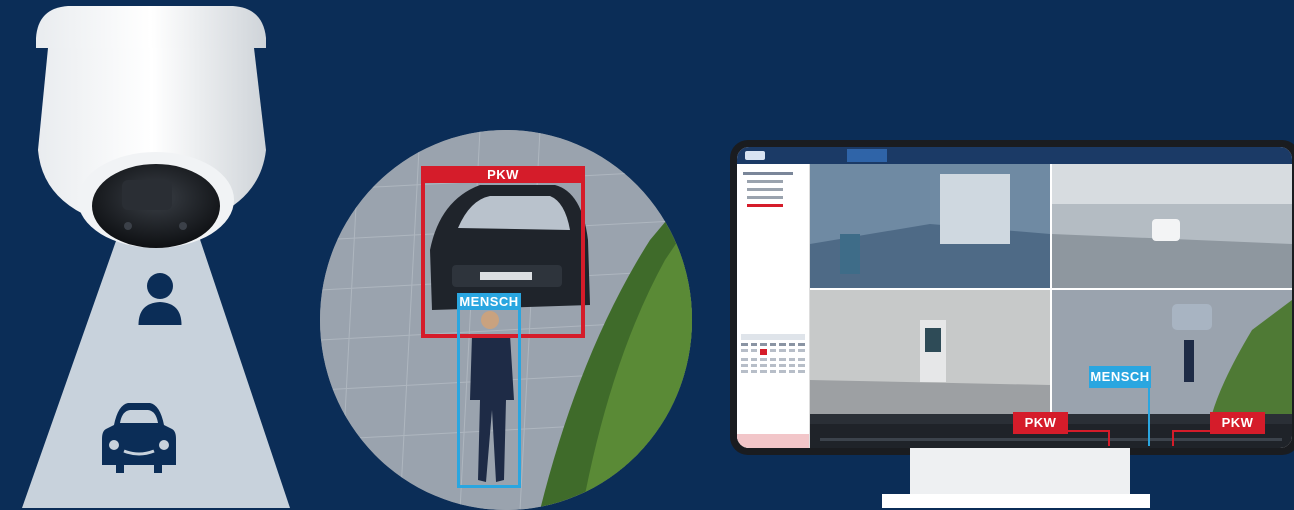 Image resolution: width=1294 pixels, height=510 pixels. What do you see at coordinates (773, 441) in the screenshot?
I see `search-button` at bounding box center [773, 441].